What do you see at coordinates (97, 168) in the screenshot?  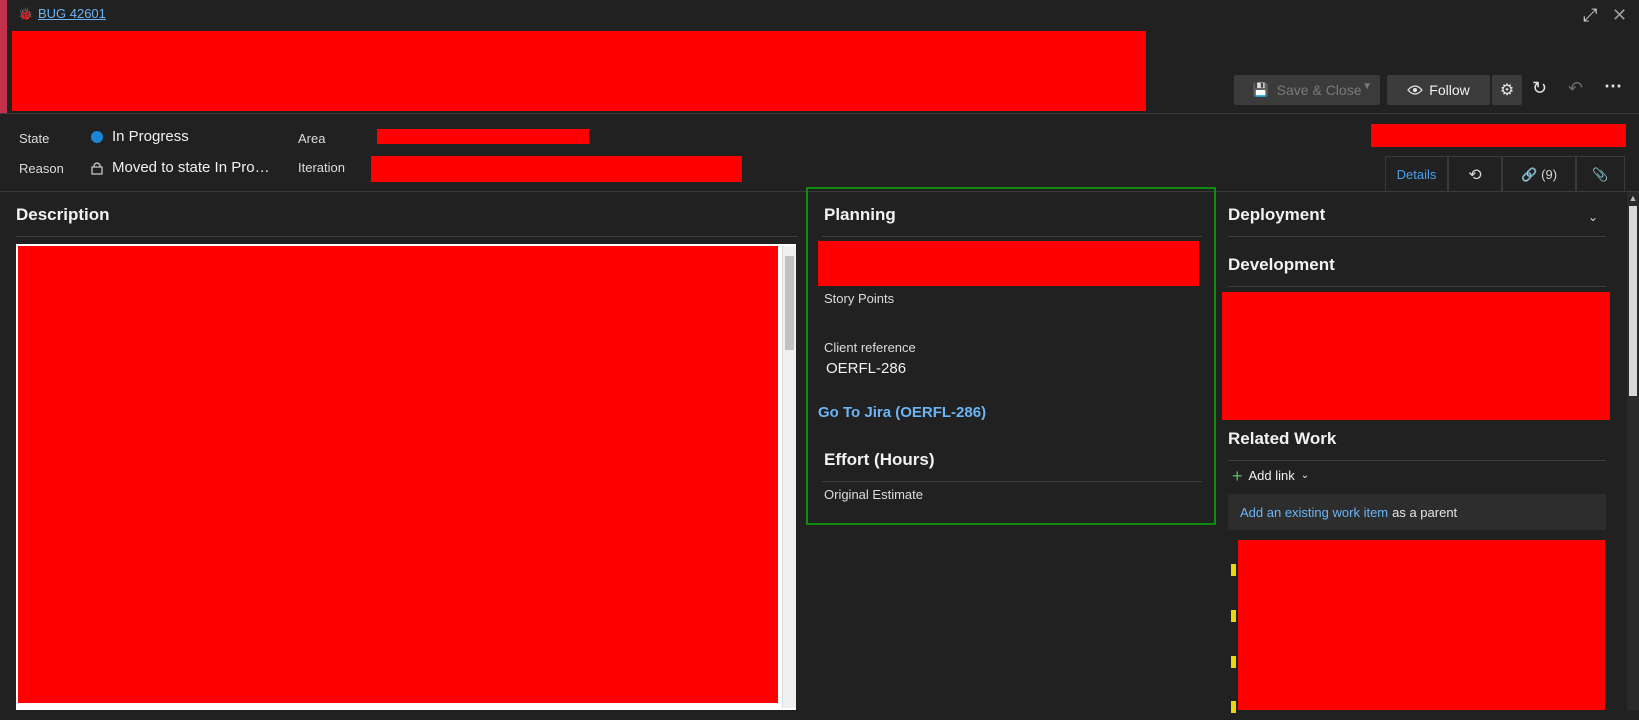 I see `lock-icon` at bounding box center [97, 168].